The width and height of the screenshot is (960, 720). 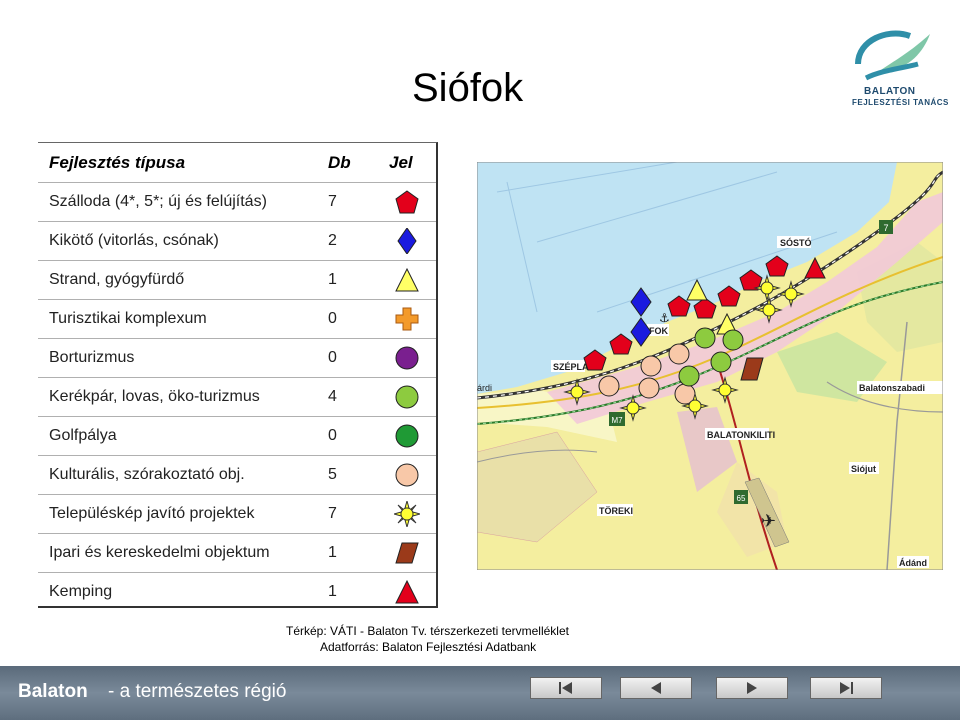 I want to click on nav-next-button, so click(x=752, y=688).